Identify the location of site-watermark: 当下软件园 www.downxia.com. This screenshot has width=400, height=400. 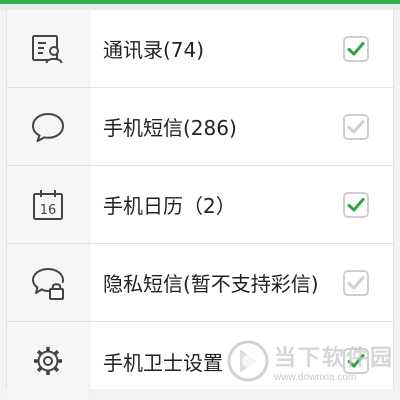
(310, 361).